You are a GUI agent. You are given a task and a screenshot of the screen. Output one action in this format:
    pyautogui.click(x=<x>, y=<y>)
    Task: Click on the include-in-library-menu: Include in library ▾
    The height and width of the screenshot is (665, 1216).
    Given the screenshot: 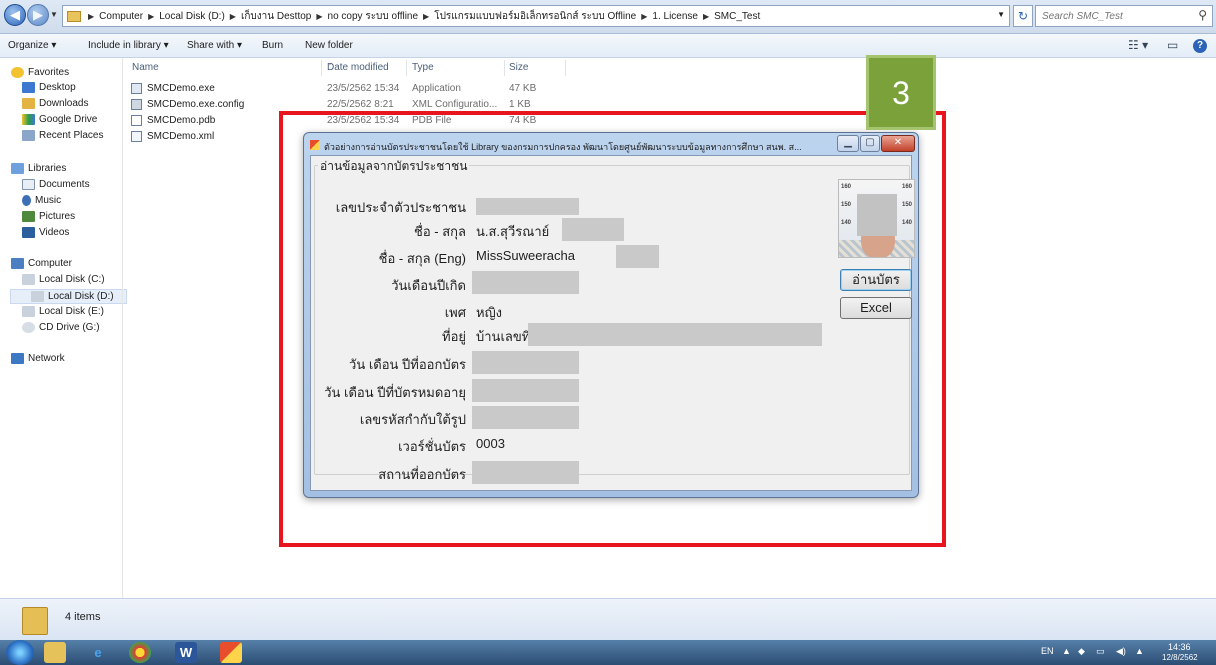 What is the action you would take?
    pyautogui.click(x=128, y=45)
    